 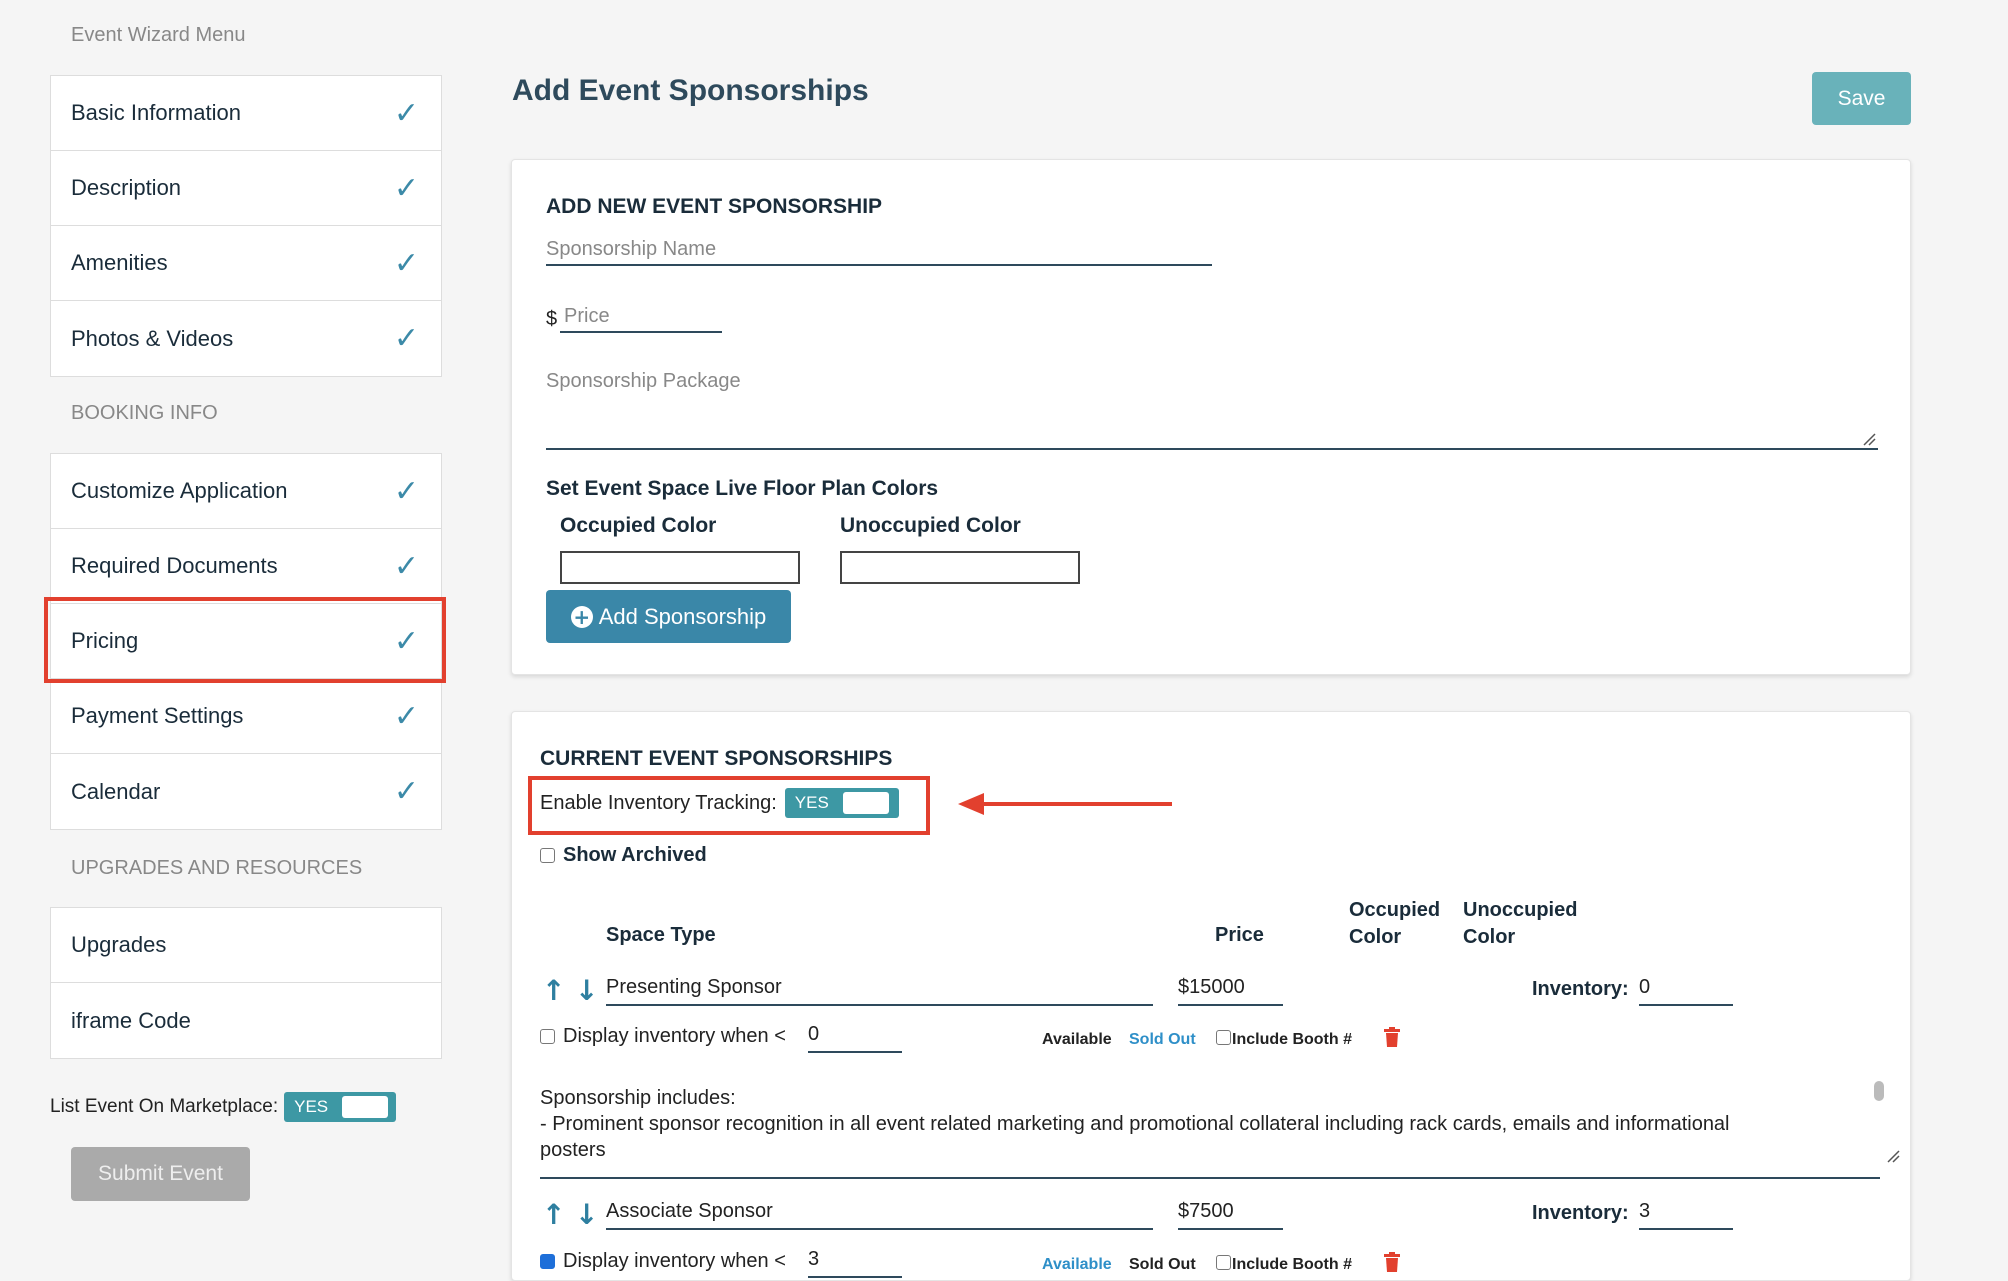 What do you see at coordinates (641, 319) in the screenshot?
I see `price-input: Price` at bounding box center [641, 319].